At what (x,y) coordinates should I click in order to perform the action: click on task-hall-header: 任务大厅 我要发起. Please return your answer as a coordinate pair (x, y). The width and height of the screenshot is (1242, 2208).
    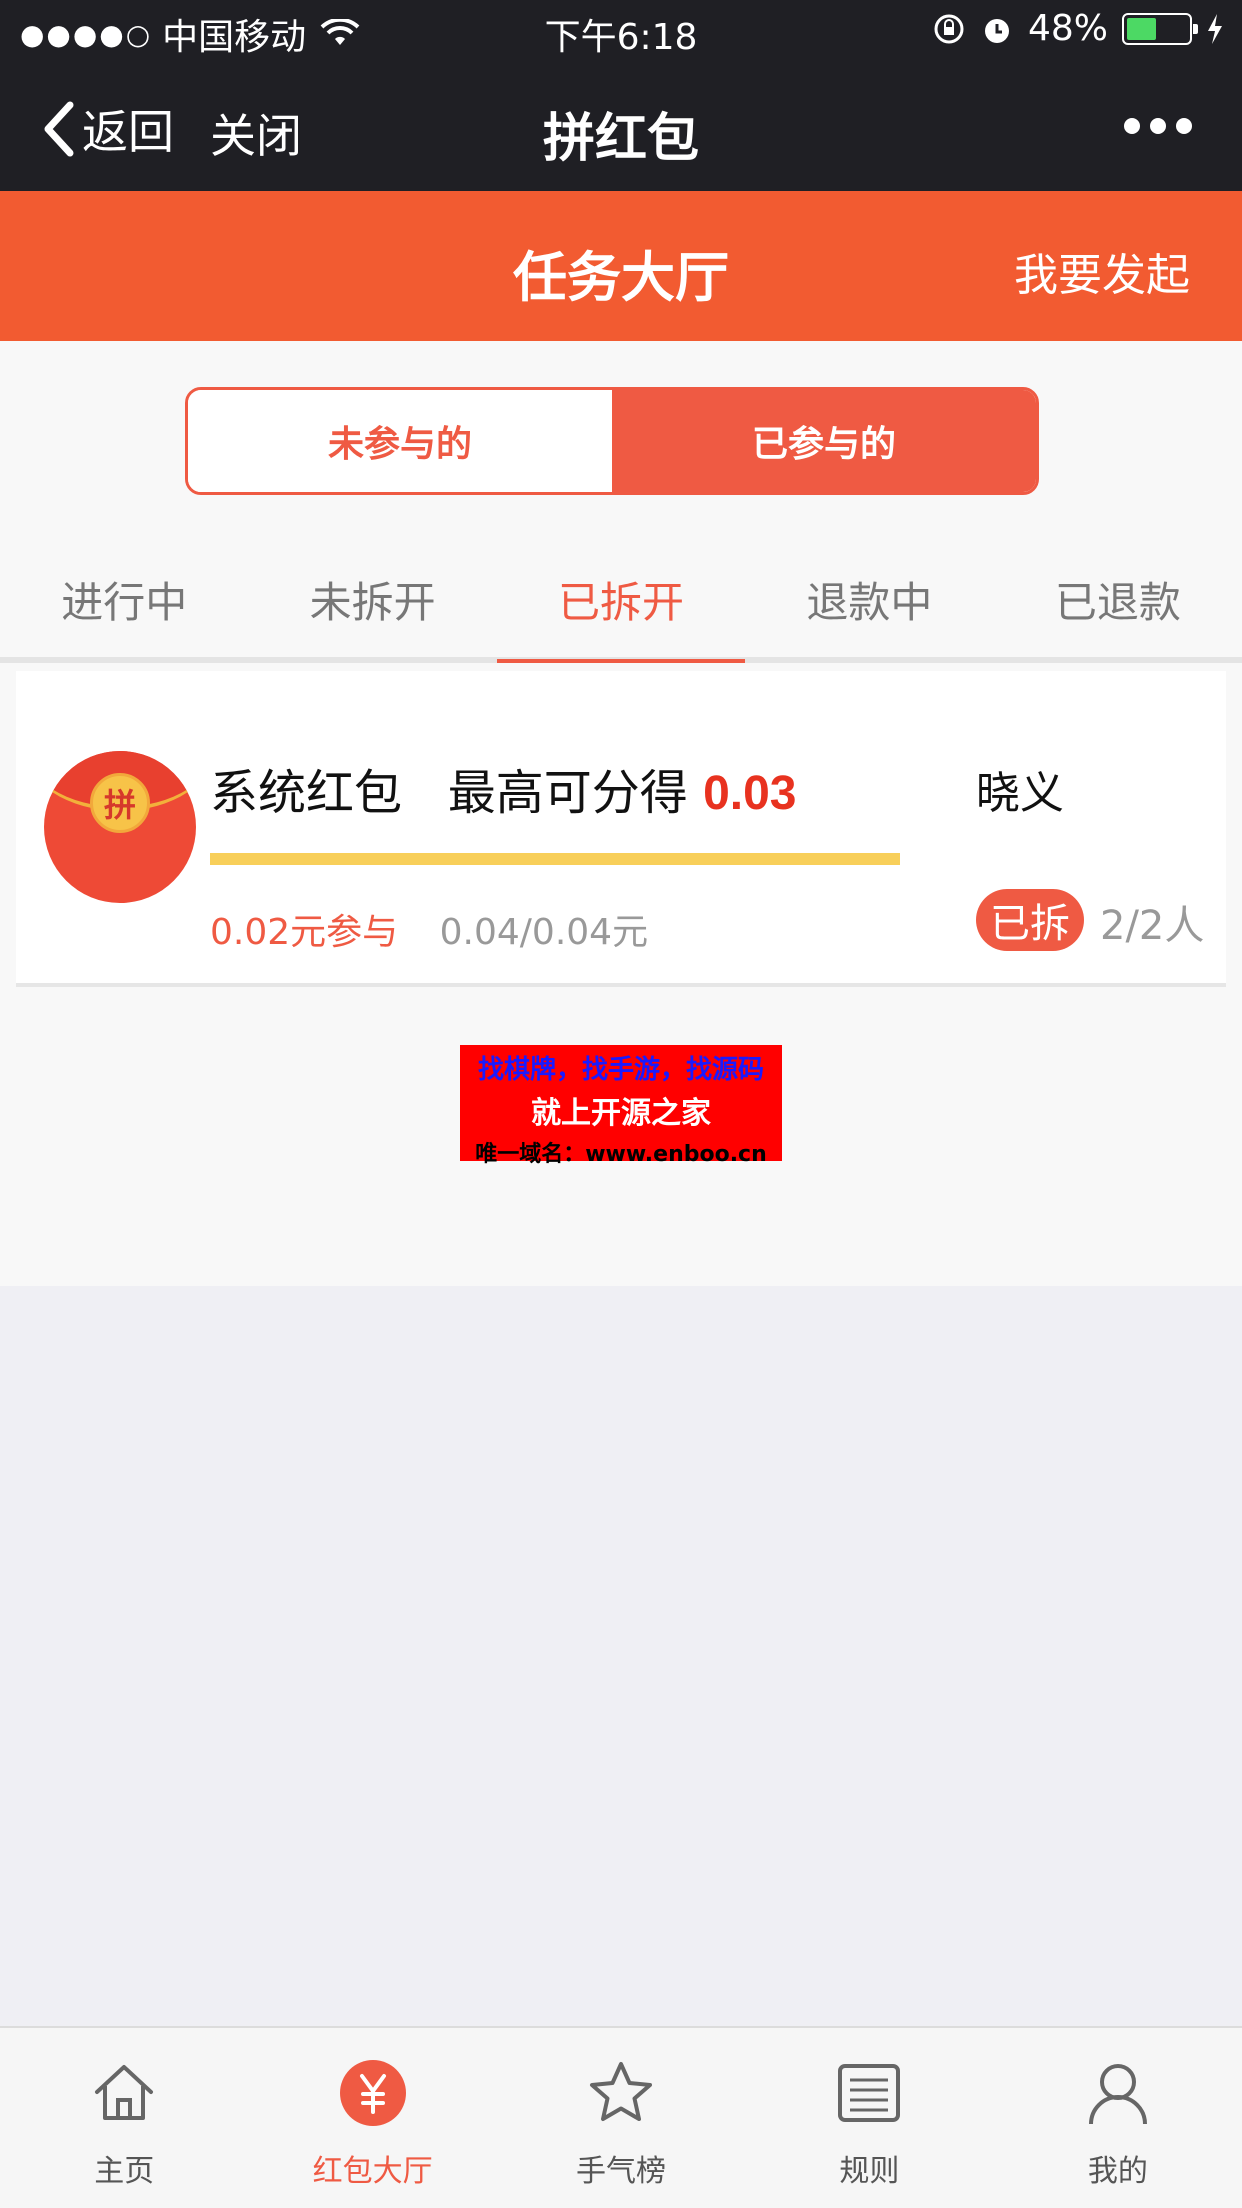
    Looking at the image, I should click on (621, 266).